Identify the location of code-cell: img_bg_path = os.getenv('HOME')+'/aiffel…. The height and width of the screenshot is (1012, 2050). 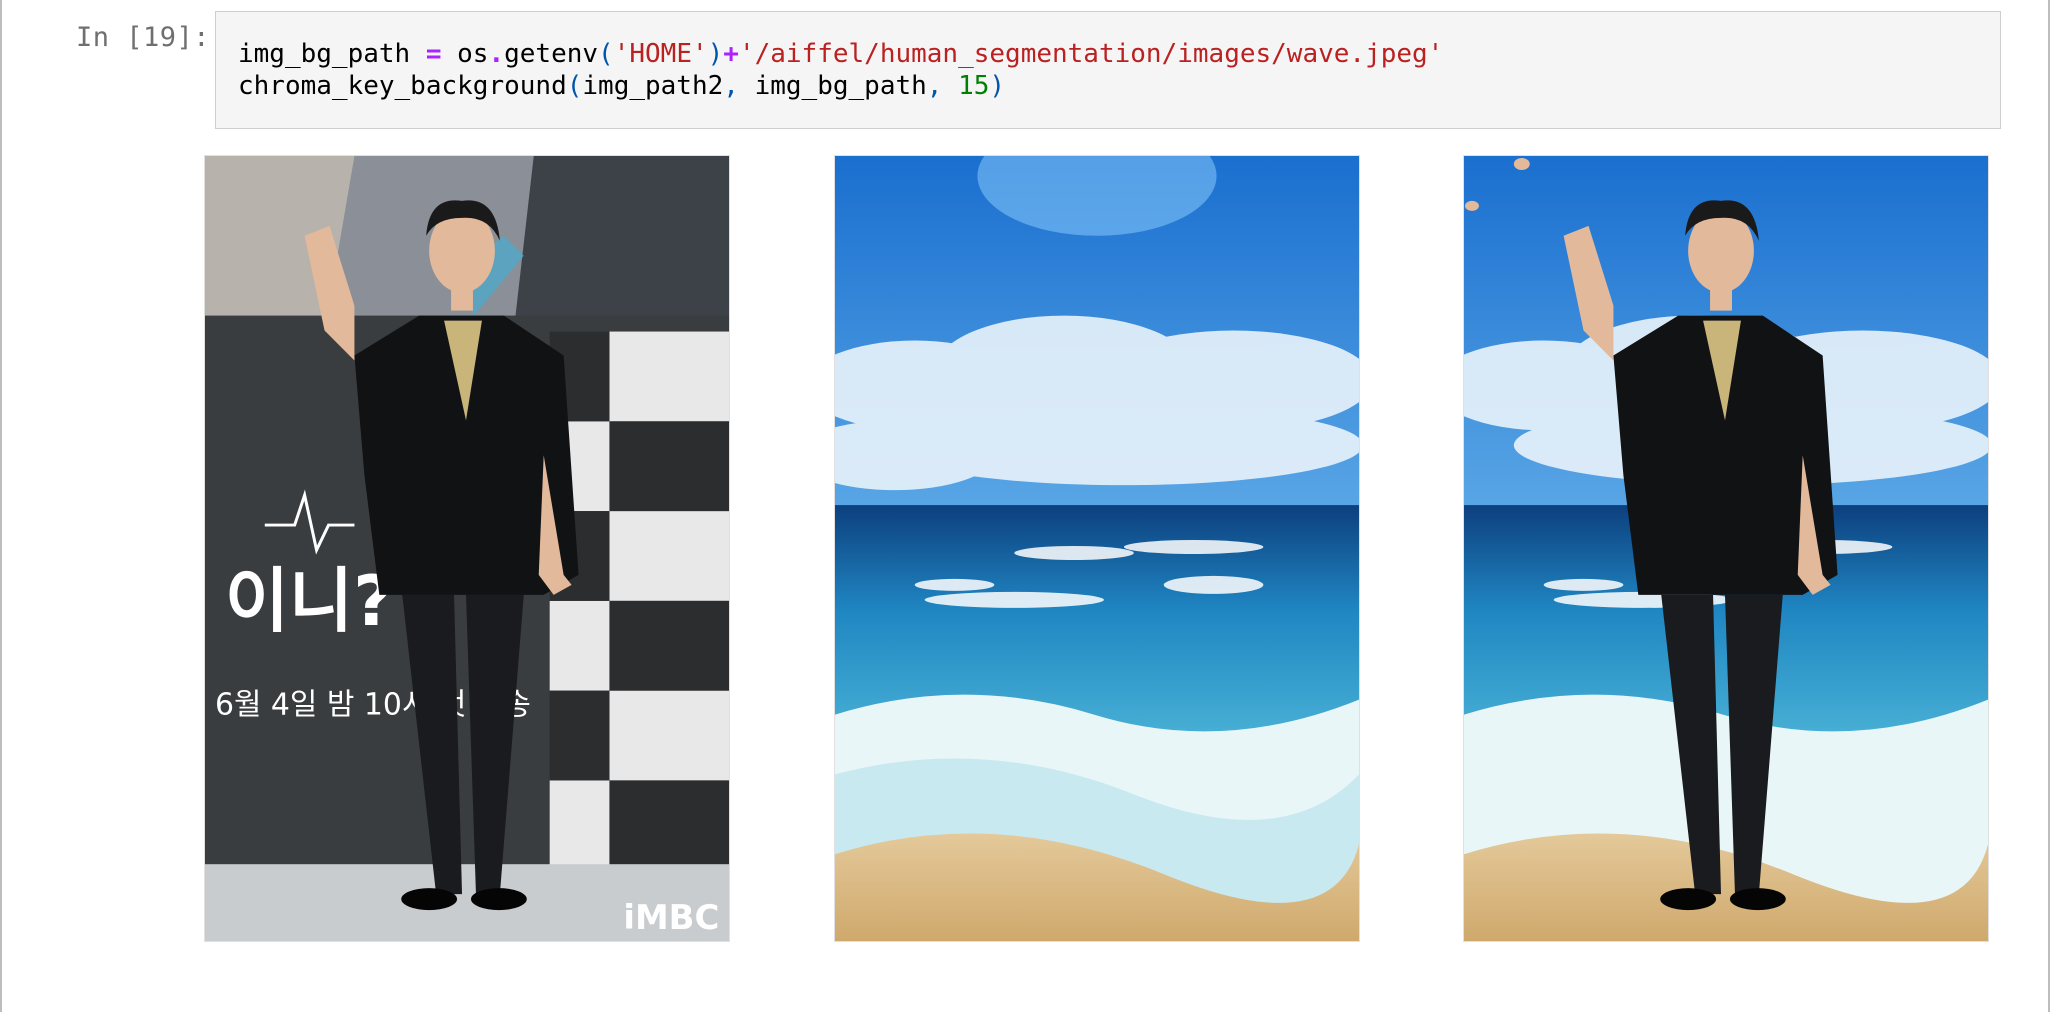
(1108, 70).